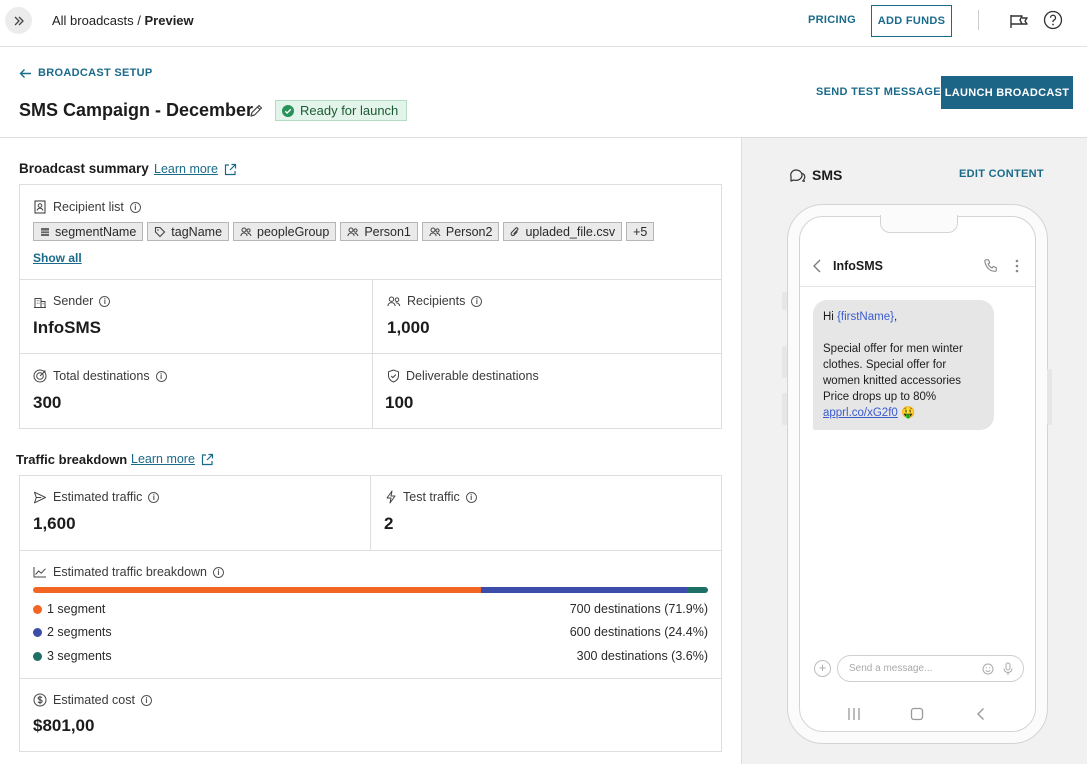  I want to click on sender-value: InfoSMS, so click(67, 327).